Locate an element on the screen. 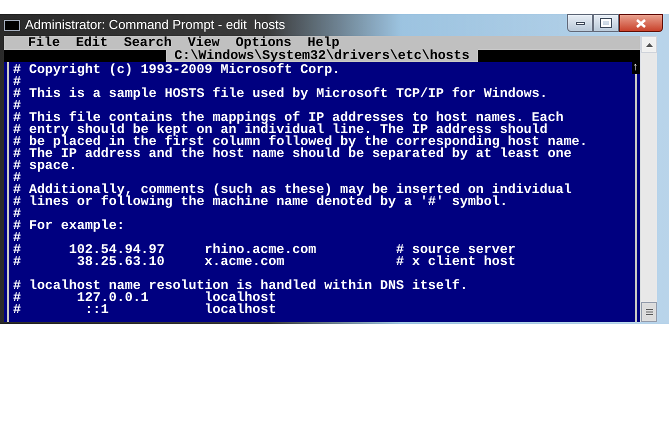 This screenshot has height=422, width=669. text-line: # space. is located at coordinates (45, 165).